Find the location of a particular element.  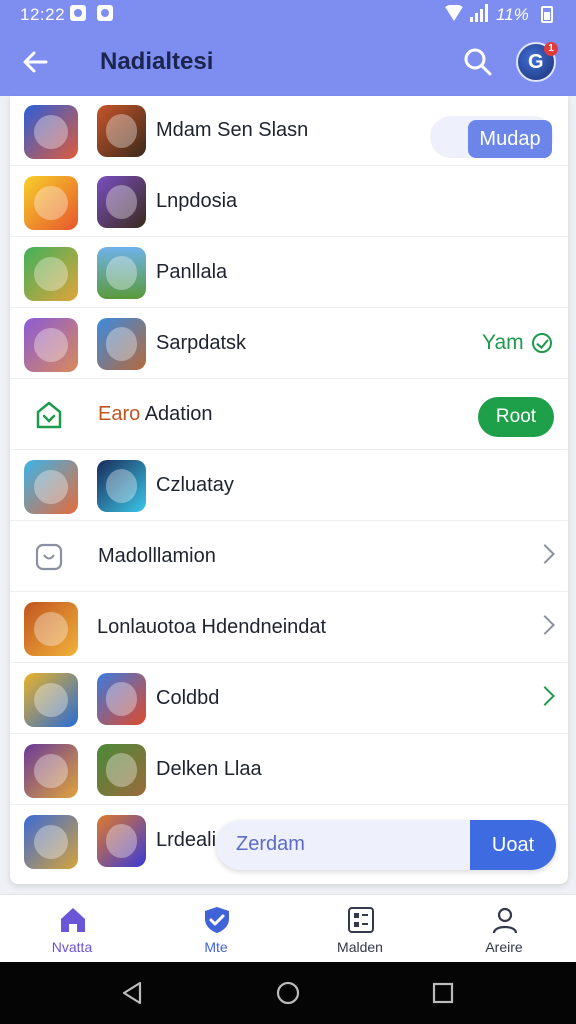

search-button: Uoat is located at coordinates (513, 845).